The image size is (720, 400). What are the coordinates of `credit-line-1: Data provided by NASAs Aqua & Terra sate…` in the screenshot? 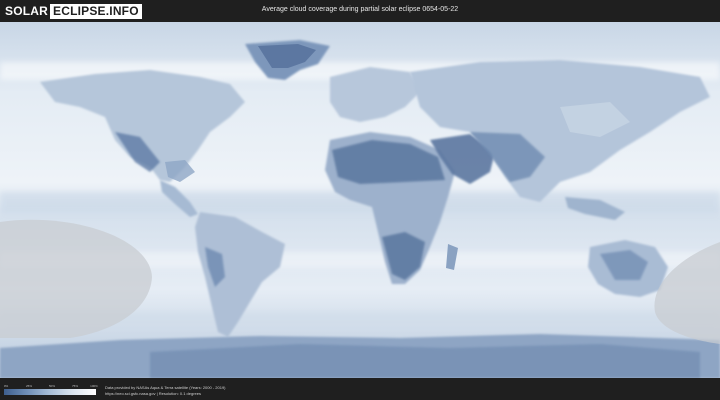 It's located at (165, 387).